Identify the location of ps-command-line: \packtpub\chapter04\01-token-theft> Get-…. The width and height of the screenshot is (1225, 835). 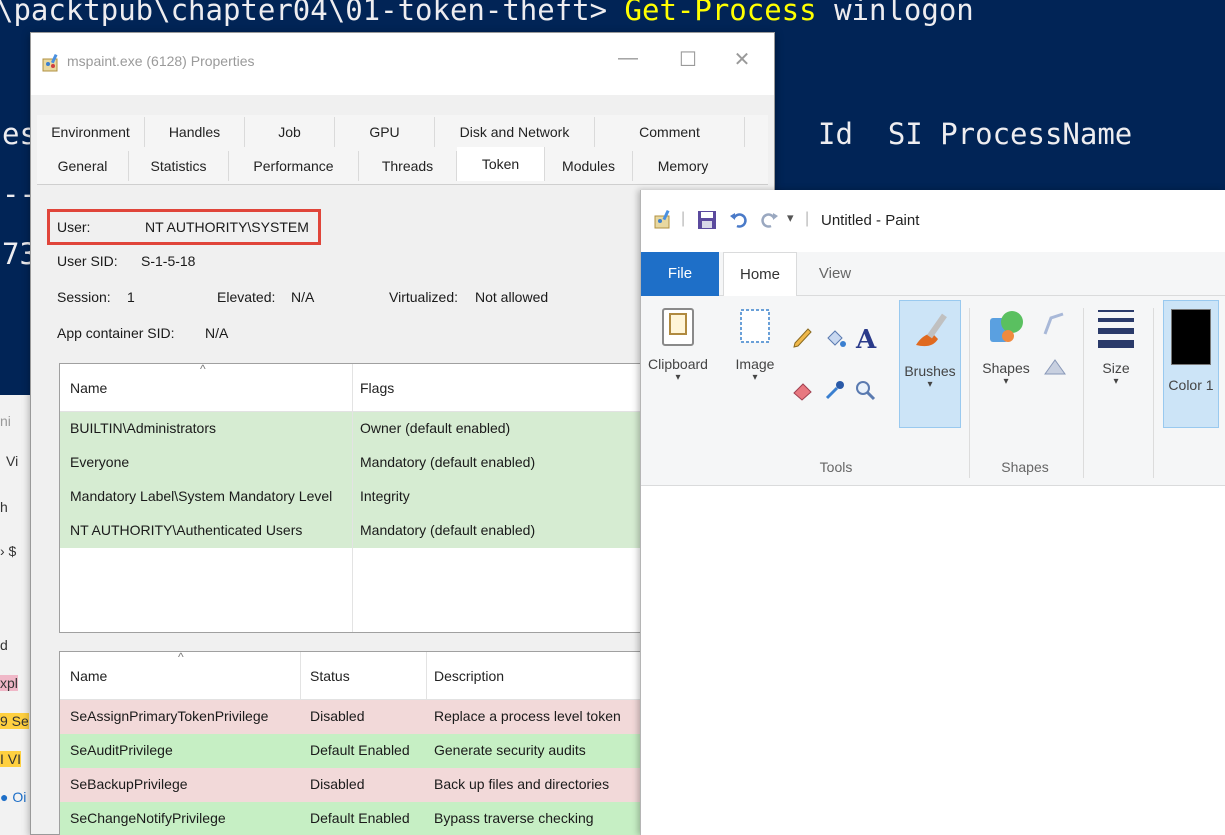
(487, 13).